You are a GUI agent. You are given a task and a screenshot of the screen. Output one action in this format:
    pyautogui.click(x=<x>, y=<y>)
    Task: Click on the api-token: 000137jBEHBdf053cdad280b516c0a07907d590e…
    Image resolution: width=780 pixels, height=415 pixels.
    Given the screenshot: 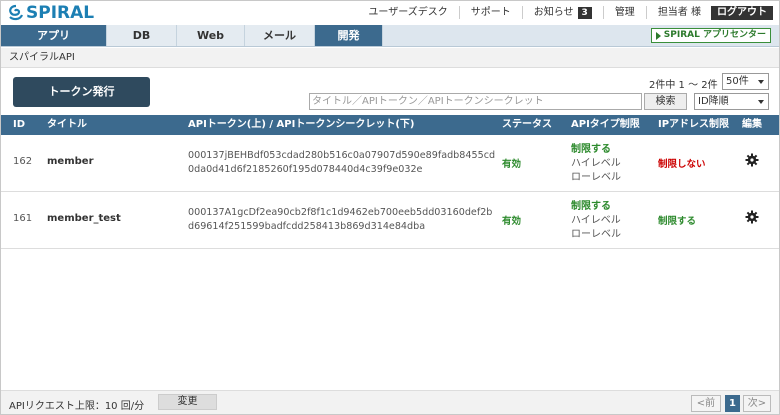 What is the action you would take?
    pyautogui.click(x=342, y=155)
    